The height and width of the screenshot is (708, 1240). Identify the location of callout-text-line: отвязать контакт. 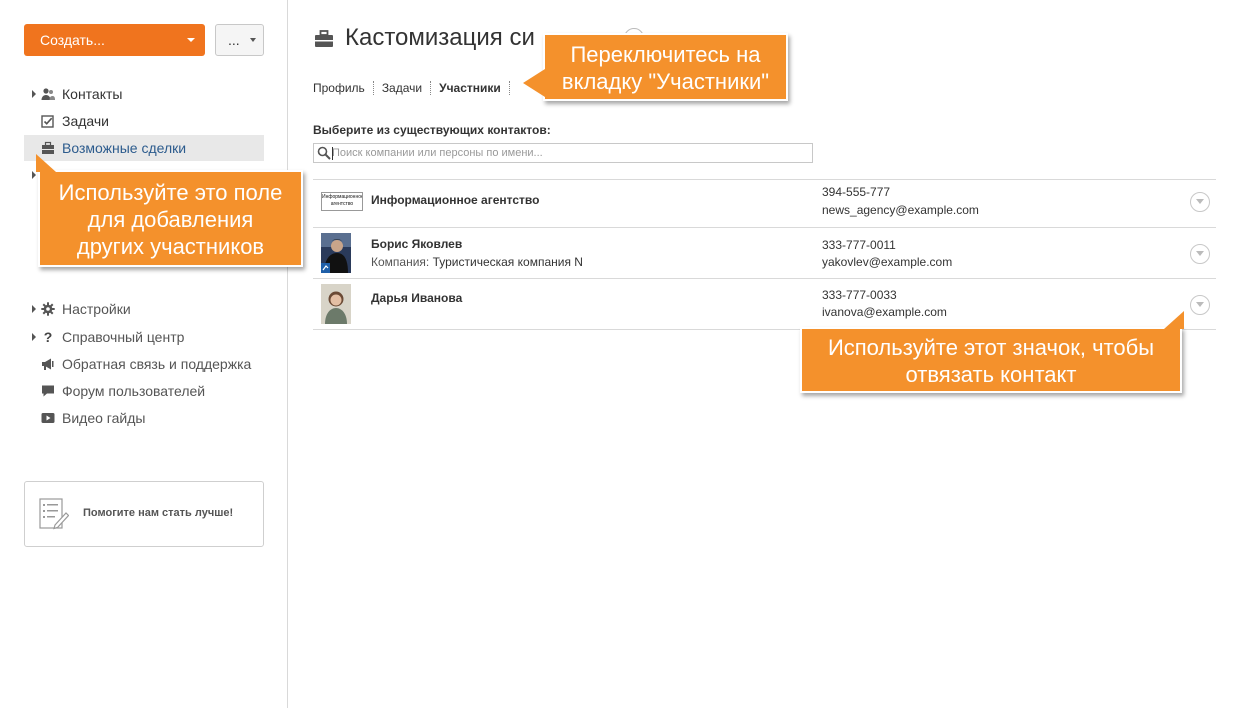
(991, 374).